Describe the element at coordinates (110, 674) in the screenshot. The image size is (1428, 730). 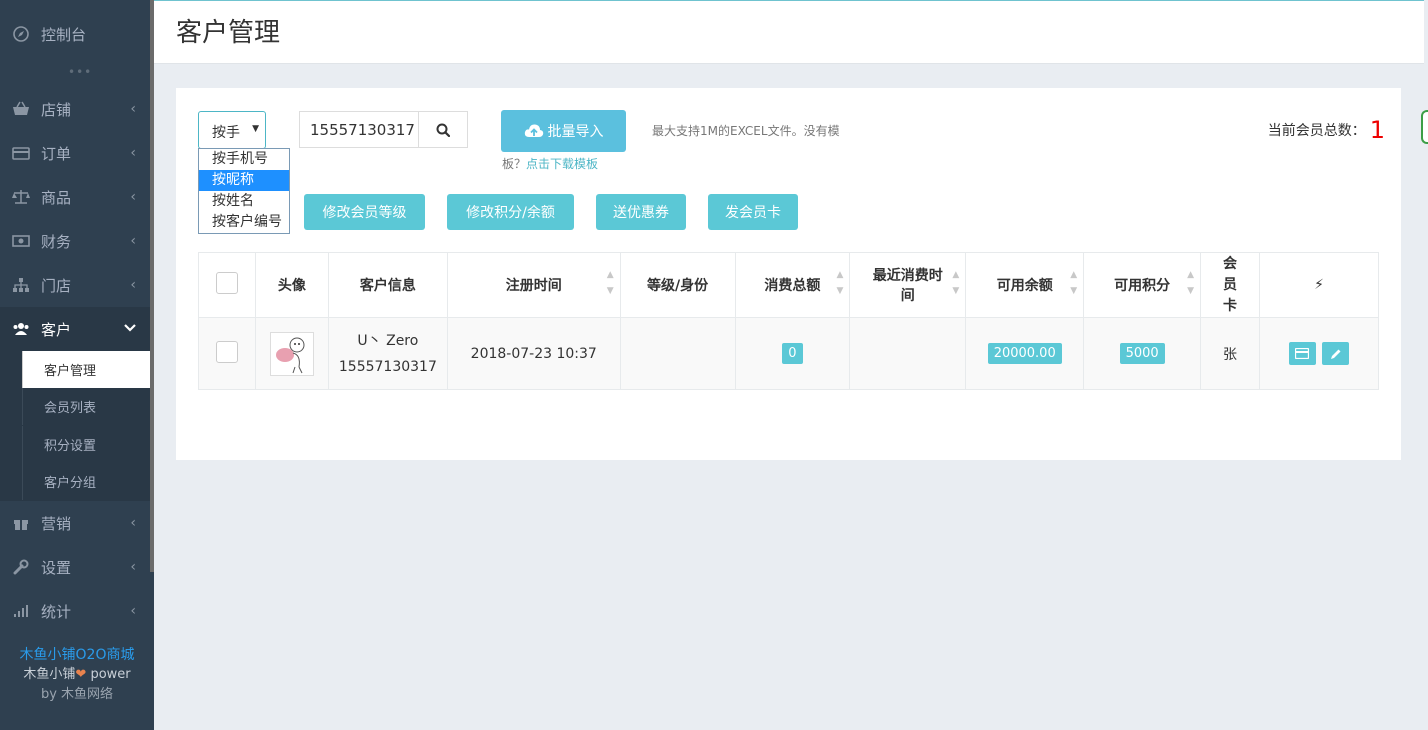
I see `power-suffix: power` at that location.